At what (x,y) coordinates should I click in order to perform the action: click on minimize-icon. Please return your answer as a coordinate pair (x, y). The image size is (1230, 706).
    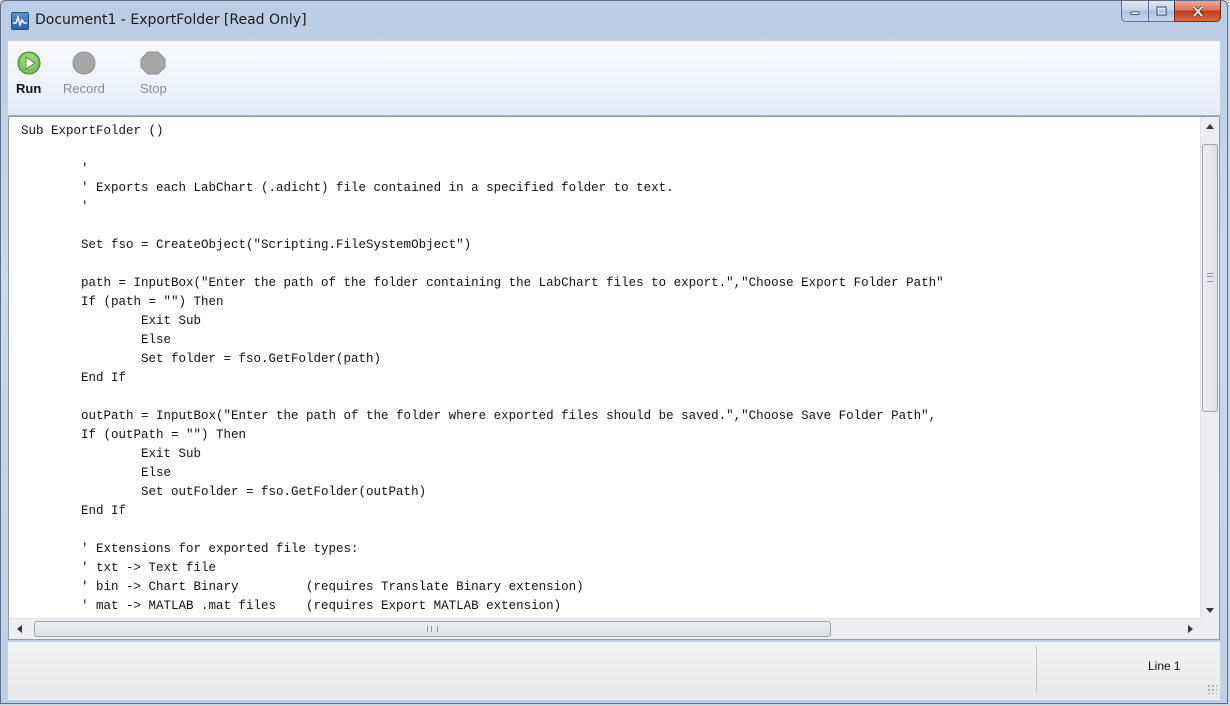
    Looking at the image, I should click on (1135, 13).